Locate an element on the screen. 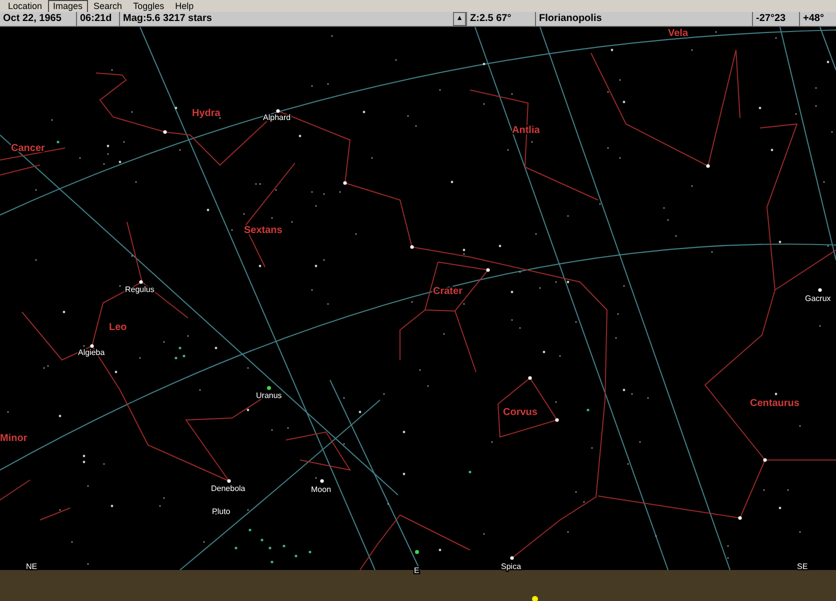 Image resolution: width=836 pixels, height=601 pixels. constellation-label: Corvus is located at coordinates (520, 412).